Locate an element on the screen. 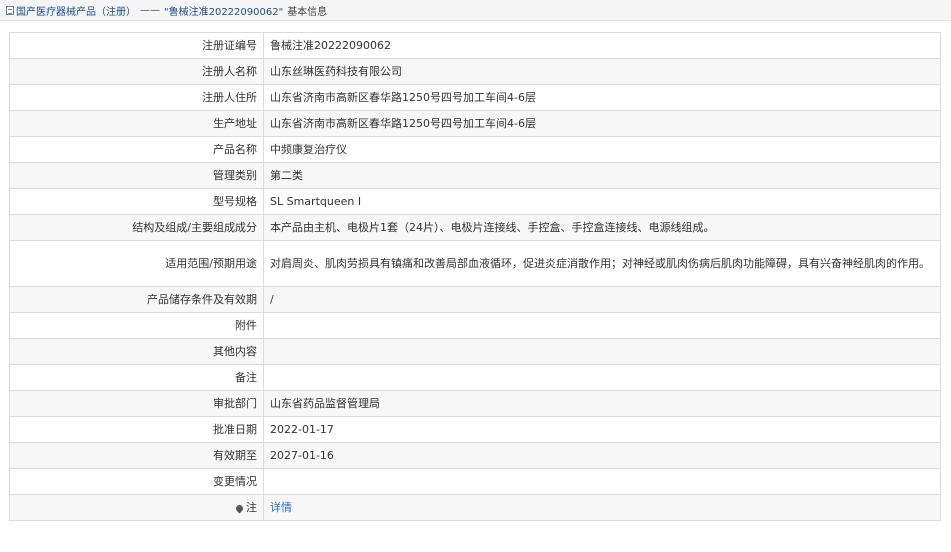 The width and height of the screenshot is (951, 552). row-label: 生产地址 is located at coordinates (136, 123).